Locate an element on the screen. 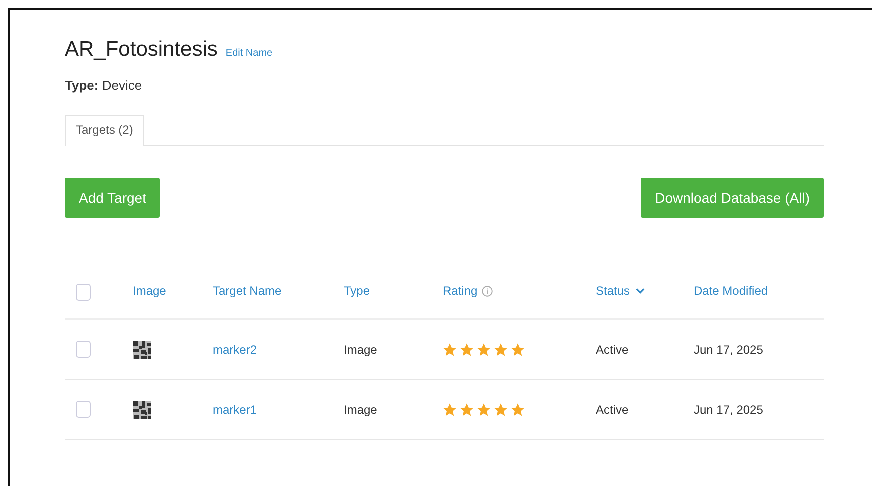 This screenshot has width=872, height=486. tab: Targets (2) is located at coordinates (104, 130).